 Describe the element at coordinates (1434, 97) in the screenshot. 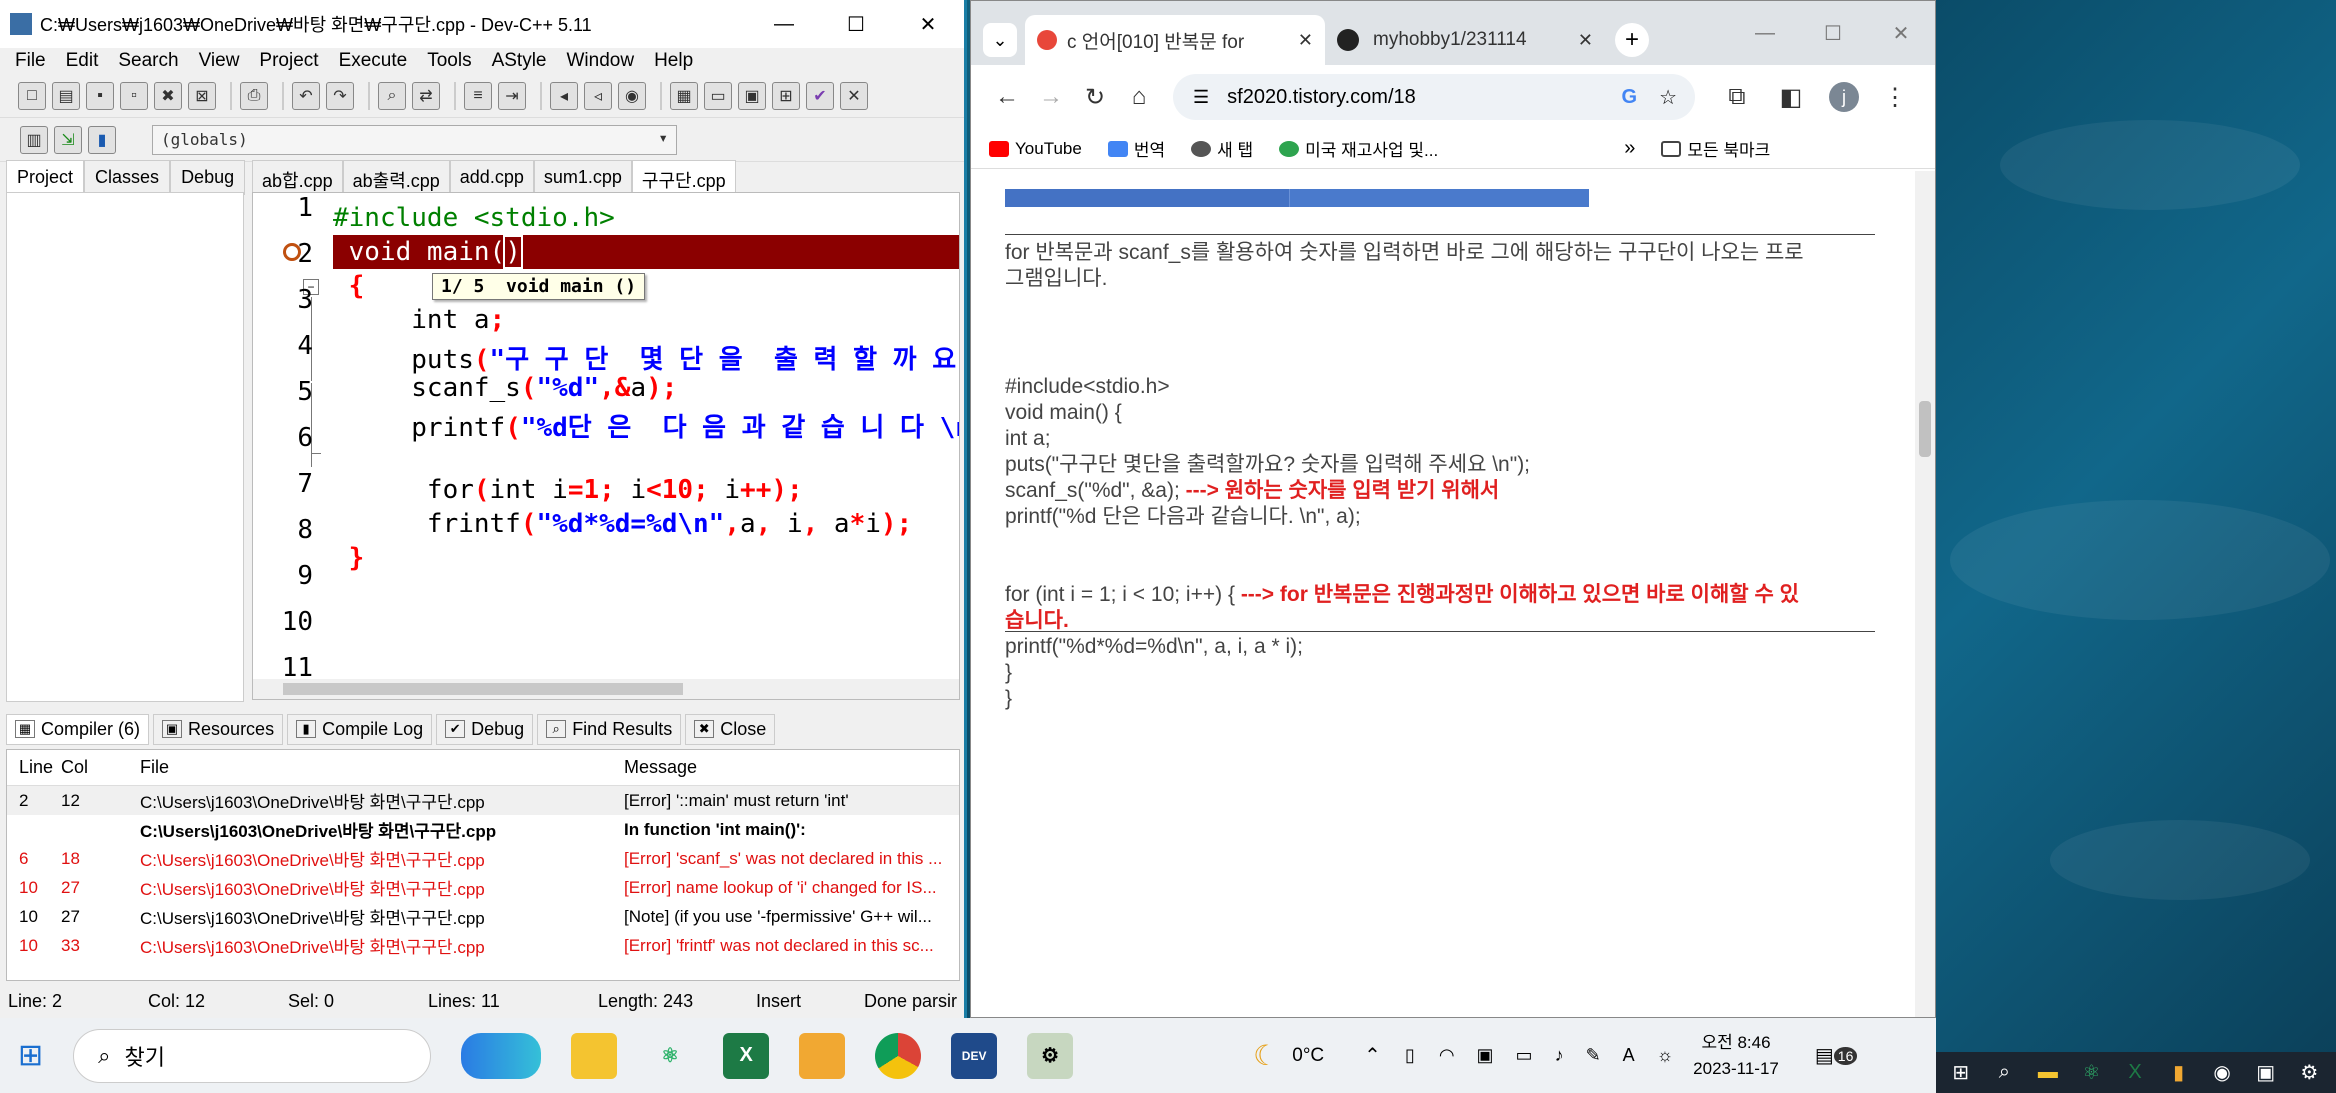

I see `address-bar: ☰ sf2020.tistory.com/18 G ☆` at that location.